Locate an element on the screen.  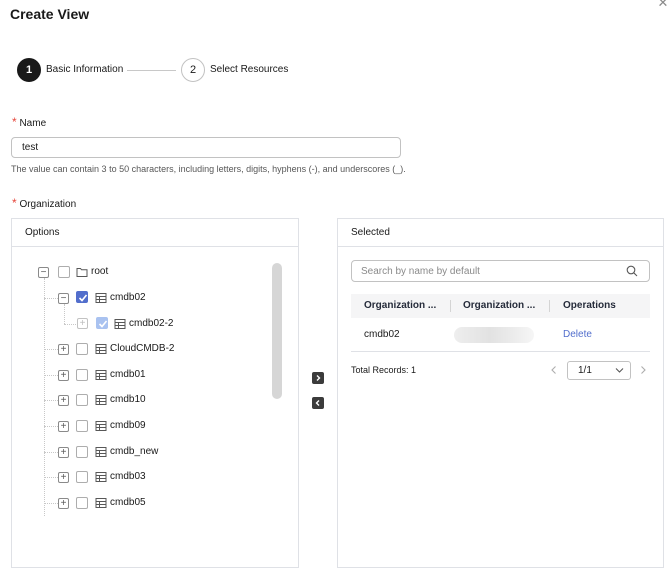
tree-node-label: cmdb02 is located at coordinates (128, 297).